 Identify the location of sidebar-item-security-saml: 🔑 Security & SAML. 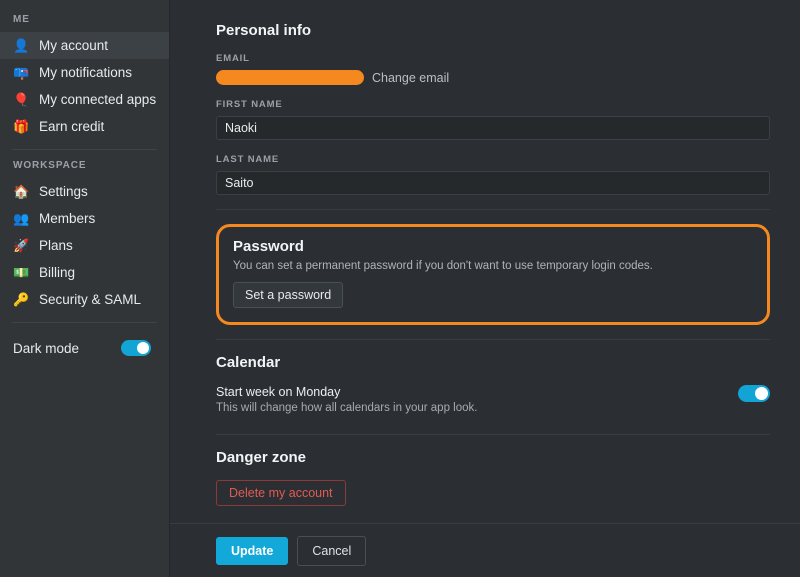
(84, 299).